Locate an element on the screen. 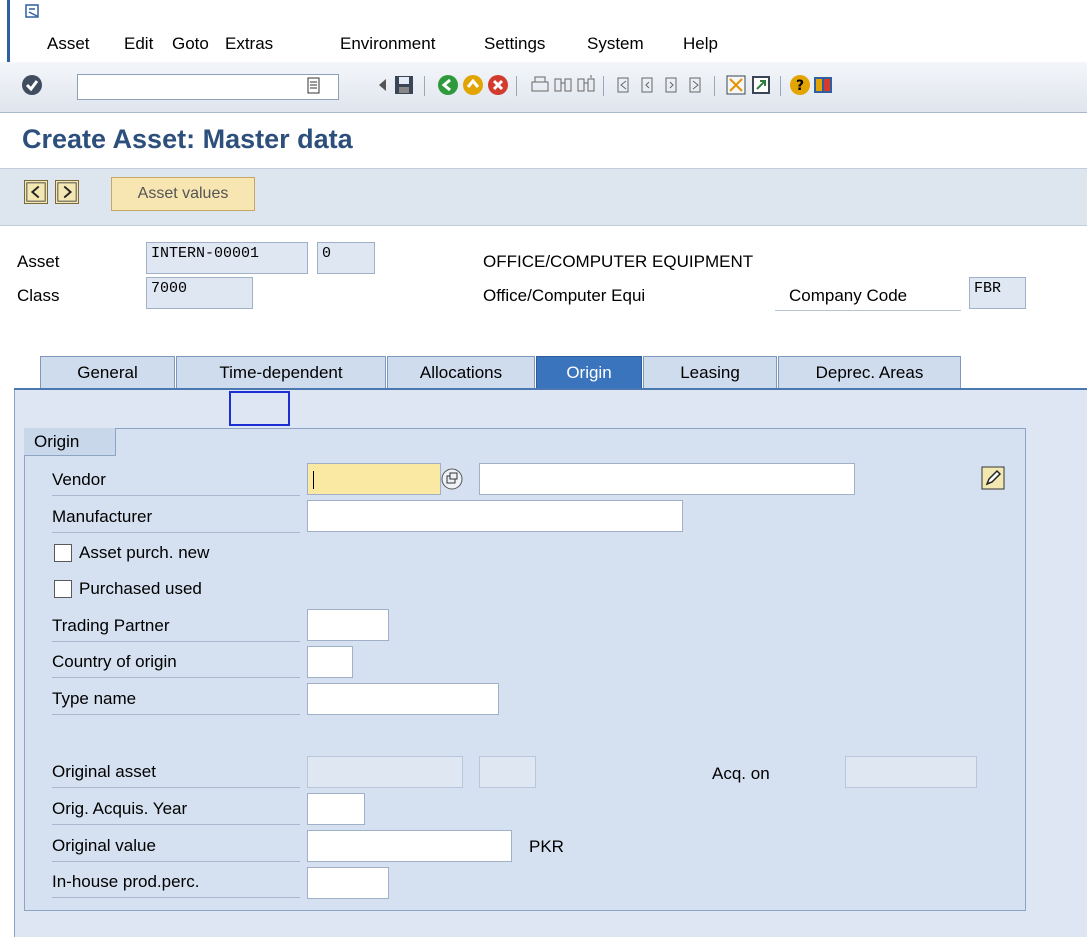 Image resolution: width=1087 pixels, height=937 pixels. enter-icon is located at coordinates (32, 85).